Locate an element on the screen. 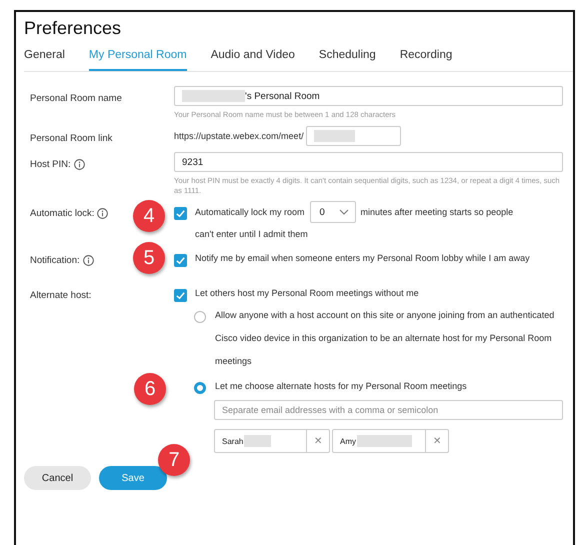 The height and width of the screenshot is (545, 579). link-field is located at coordinates (353, 136).